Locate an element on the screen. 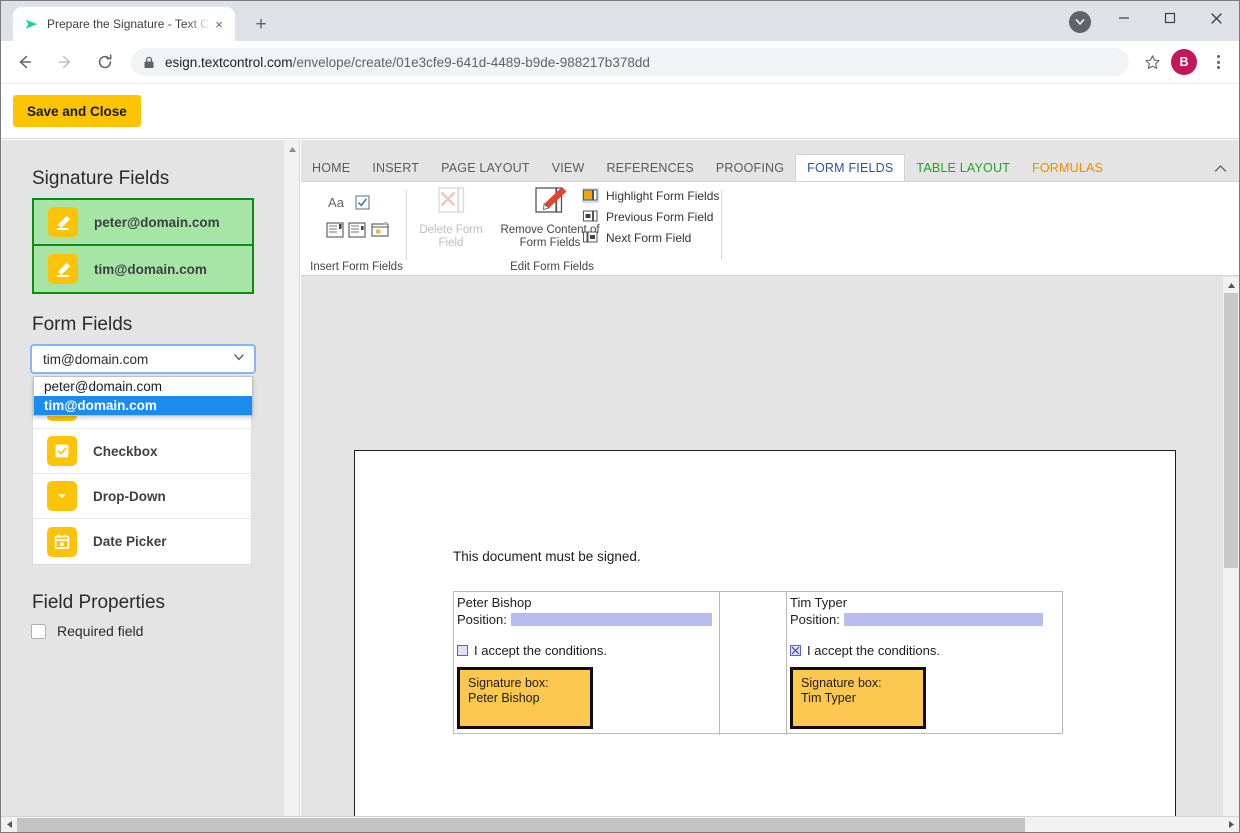 The width and height of the screenshot is (1240, 833). page-horizontal-scrollbar is located at coordinates (620, 824).